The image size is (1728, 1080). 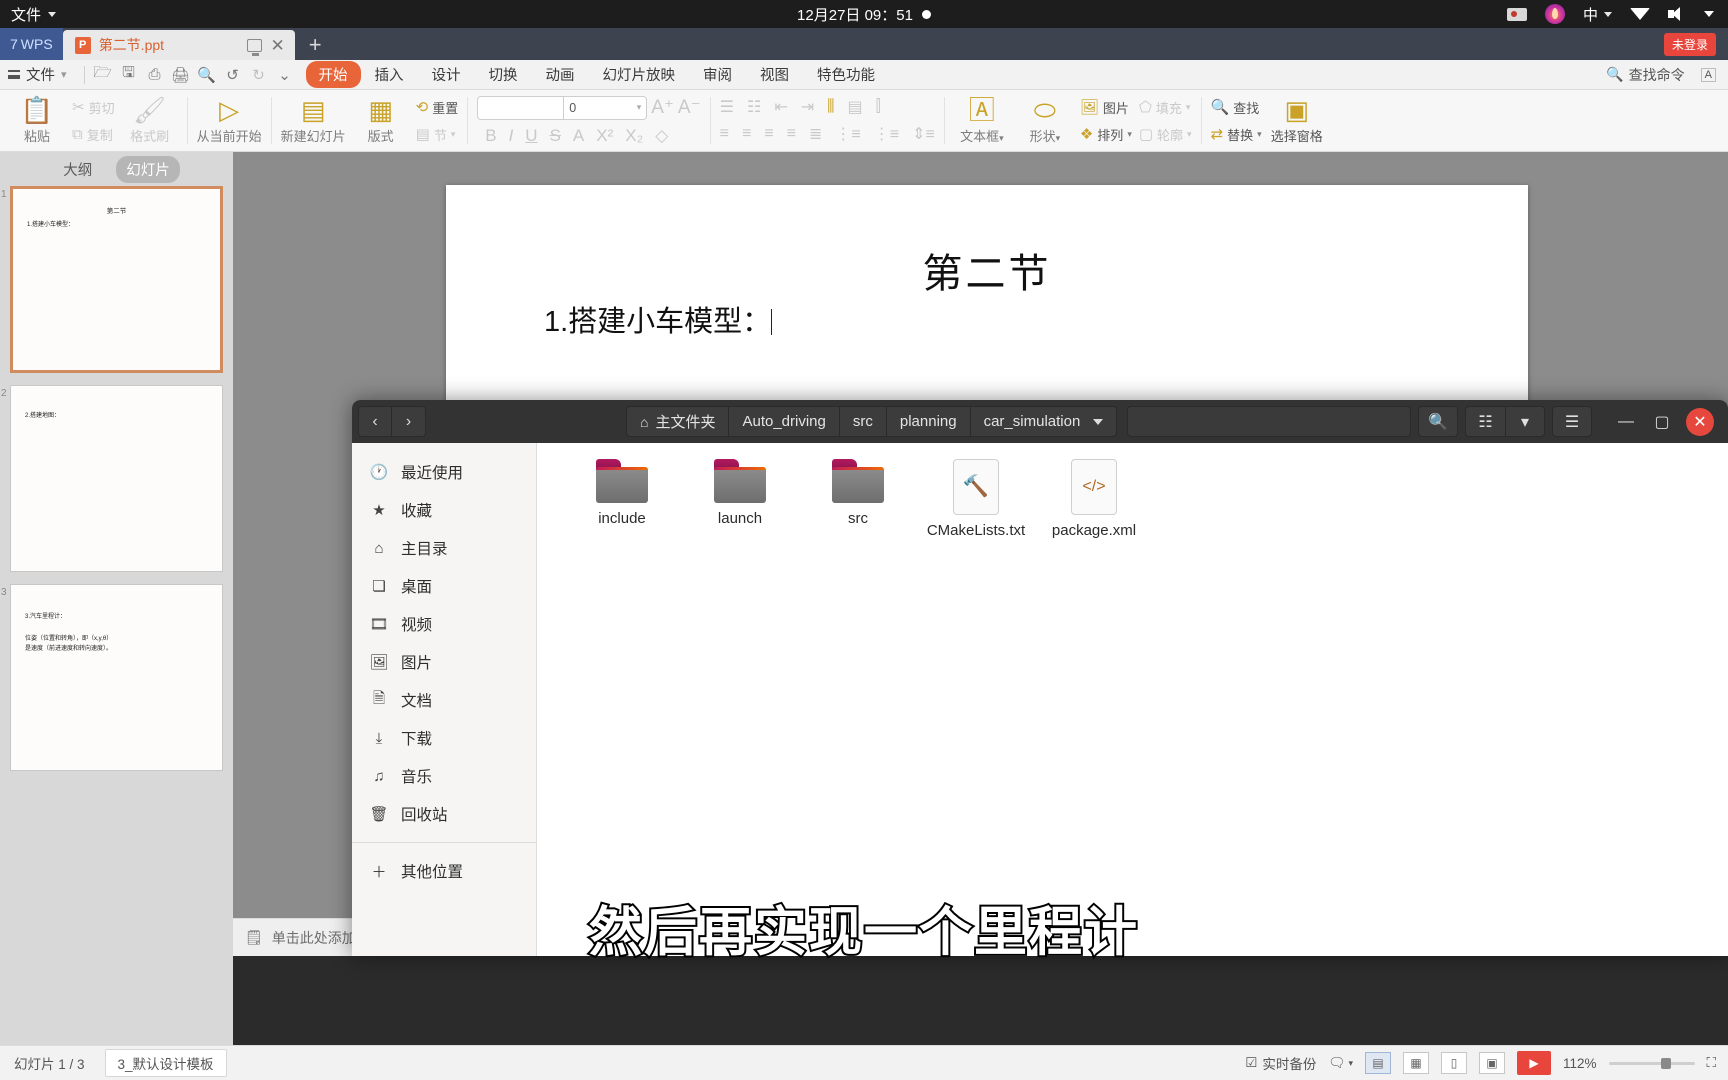 What do you see at coordinates (1709, 14) in the screenshot?
I see `power-caret-icon` at bounding box center [1709, 14].